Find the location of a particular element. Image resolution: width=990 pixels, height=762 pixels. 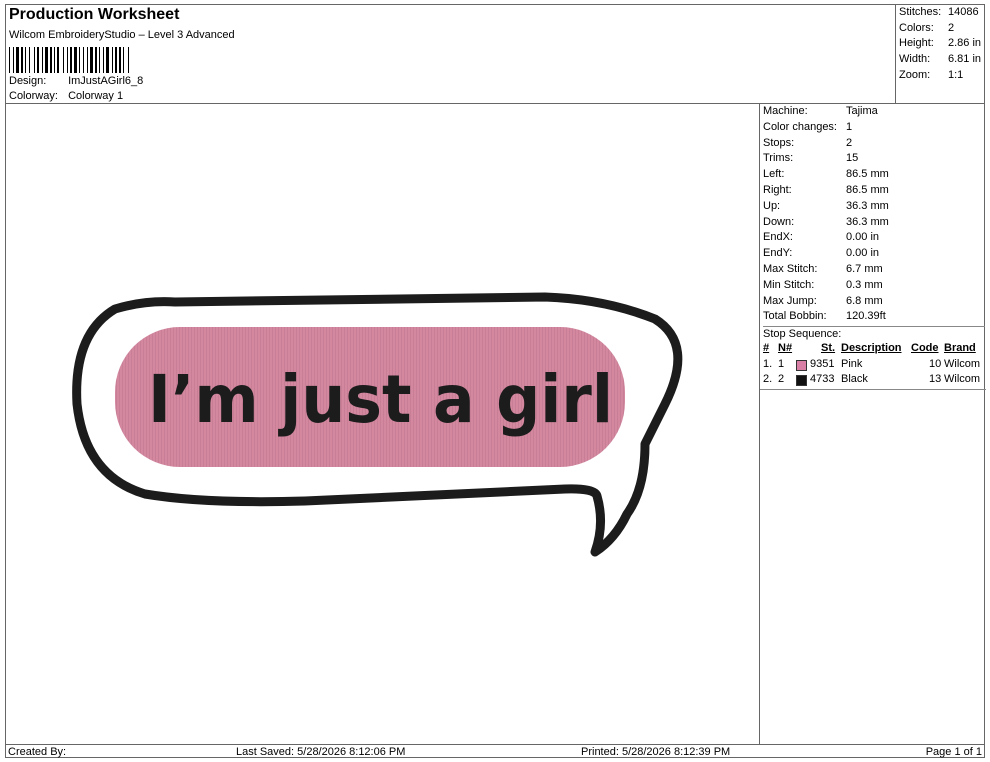

stop-description: Pink is located at coordinates (852, 364).